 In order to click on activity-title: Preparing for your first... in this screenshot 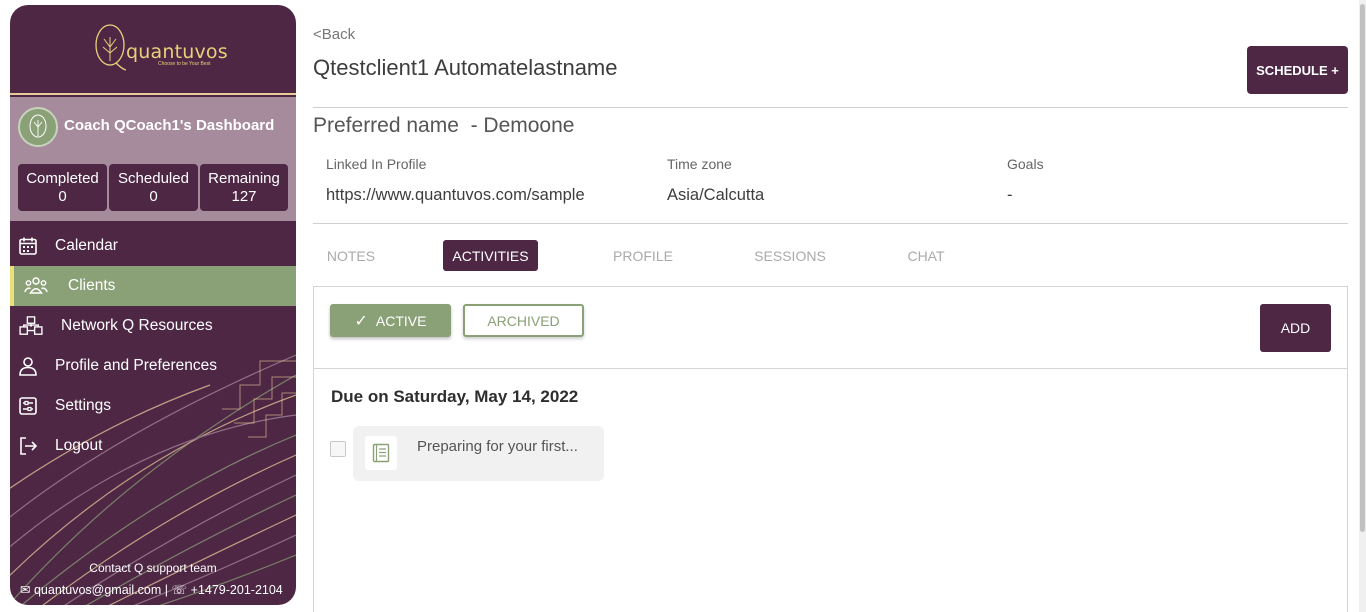, I will do `click(497, 446)`.